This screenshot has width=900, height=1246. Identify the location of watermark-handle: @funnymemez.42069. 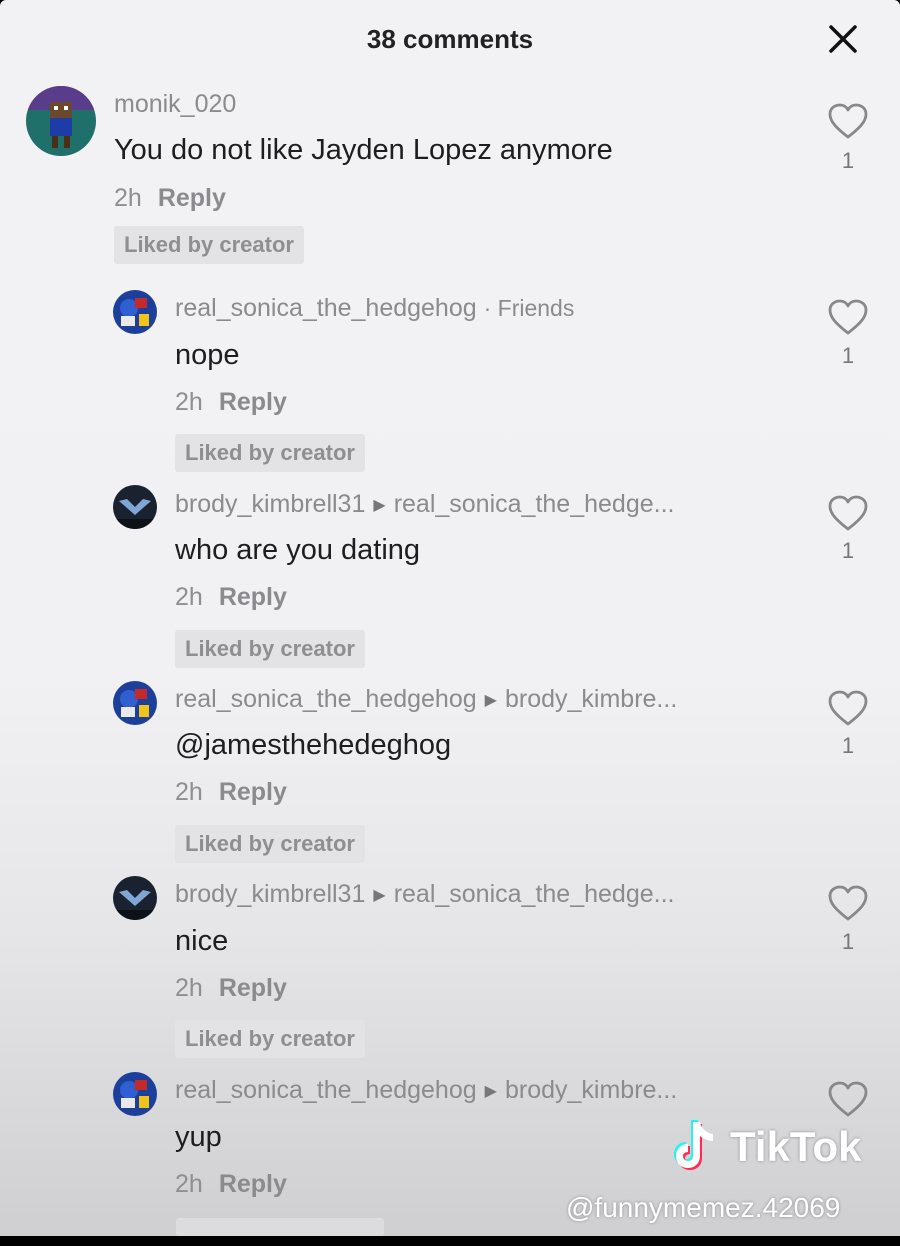
(703, 1207).